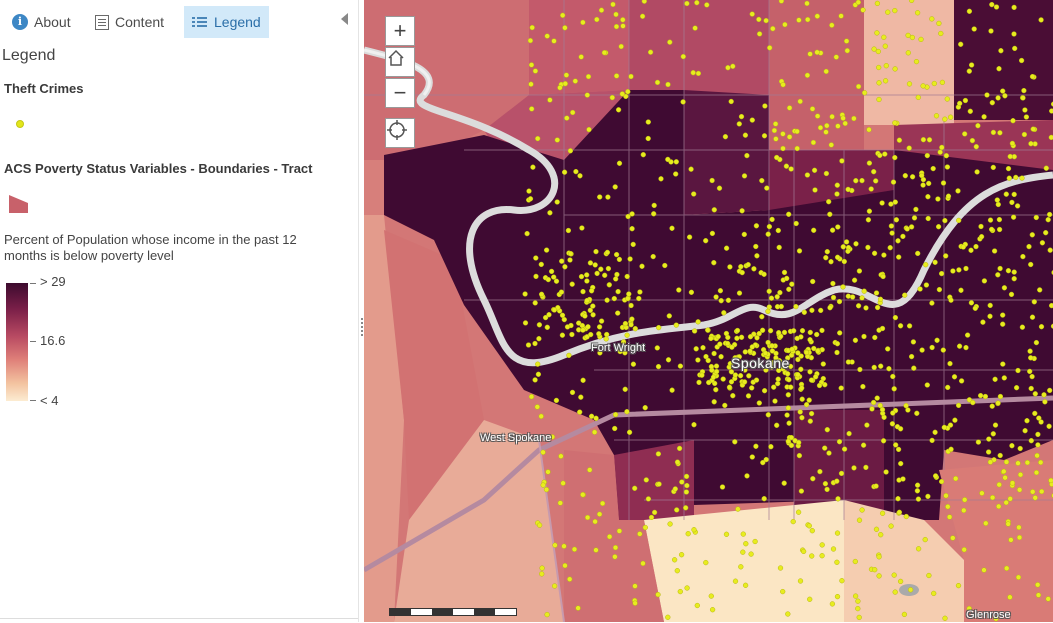 This screenshot has height=623, width=1053. What do you see at coordinates (400, 31) in the screenshot?
I see `zoom-in-button: +` at bounding box center [400, 31].